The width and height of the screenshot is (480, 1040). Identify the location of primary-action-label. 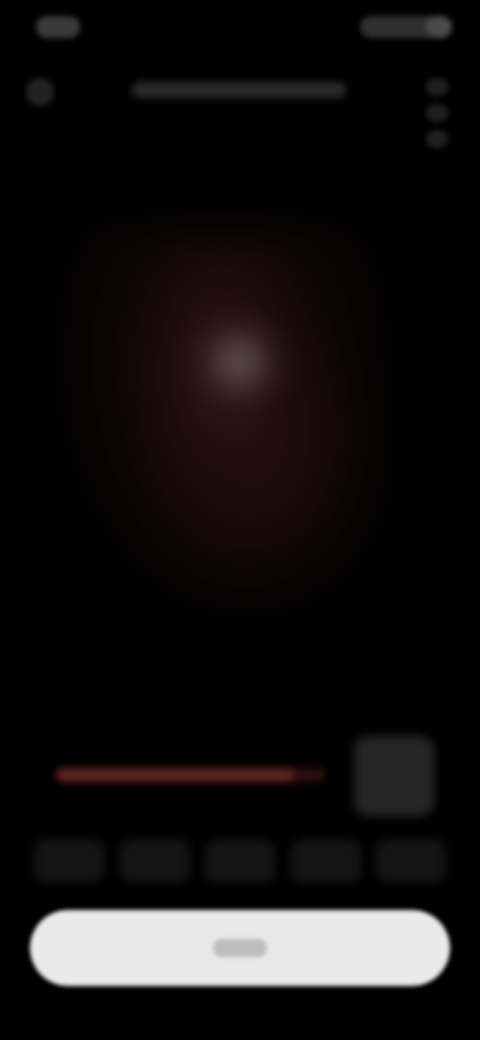
(240, 948).